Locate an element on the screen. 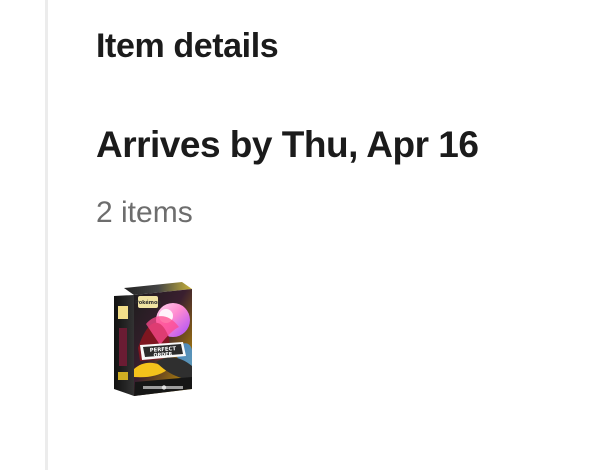 Image resolution: width=600 pixels, height=470 pixels. item-count: 2 items is located at coordinates (144, 212).